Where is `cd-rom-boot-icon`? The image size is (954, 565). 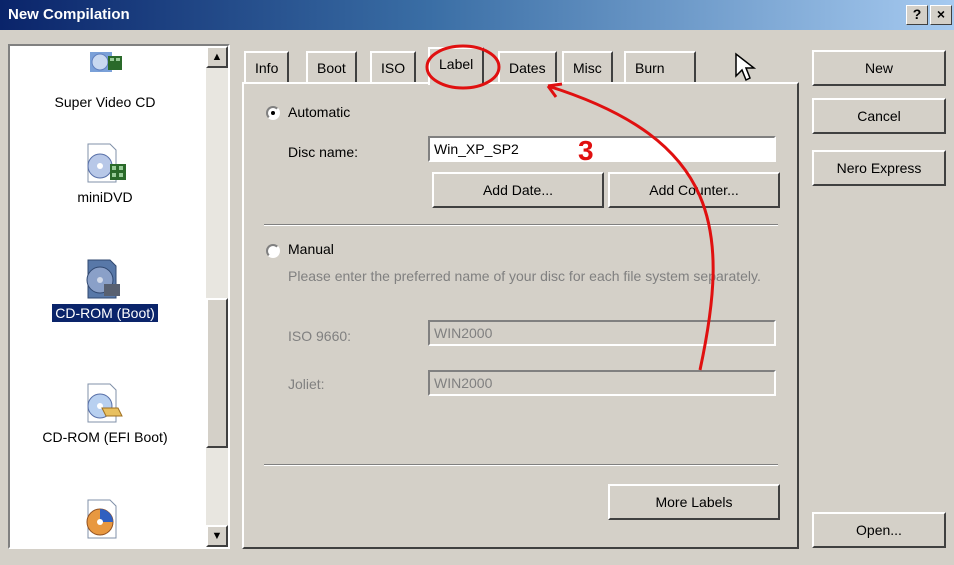 cd-rom-boot-icon is located at coordinates (105, 279).